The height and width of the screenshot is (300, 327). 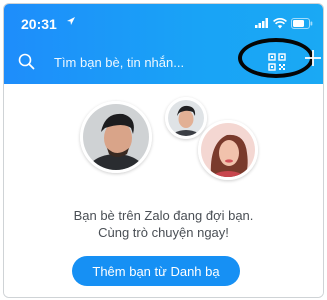 What do you see at coordinates (302, 23) in the screenshot?
I see `battery-icon` at bounding box center [302, 23].